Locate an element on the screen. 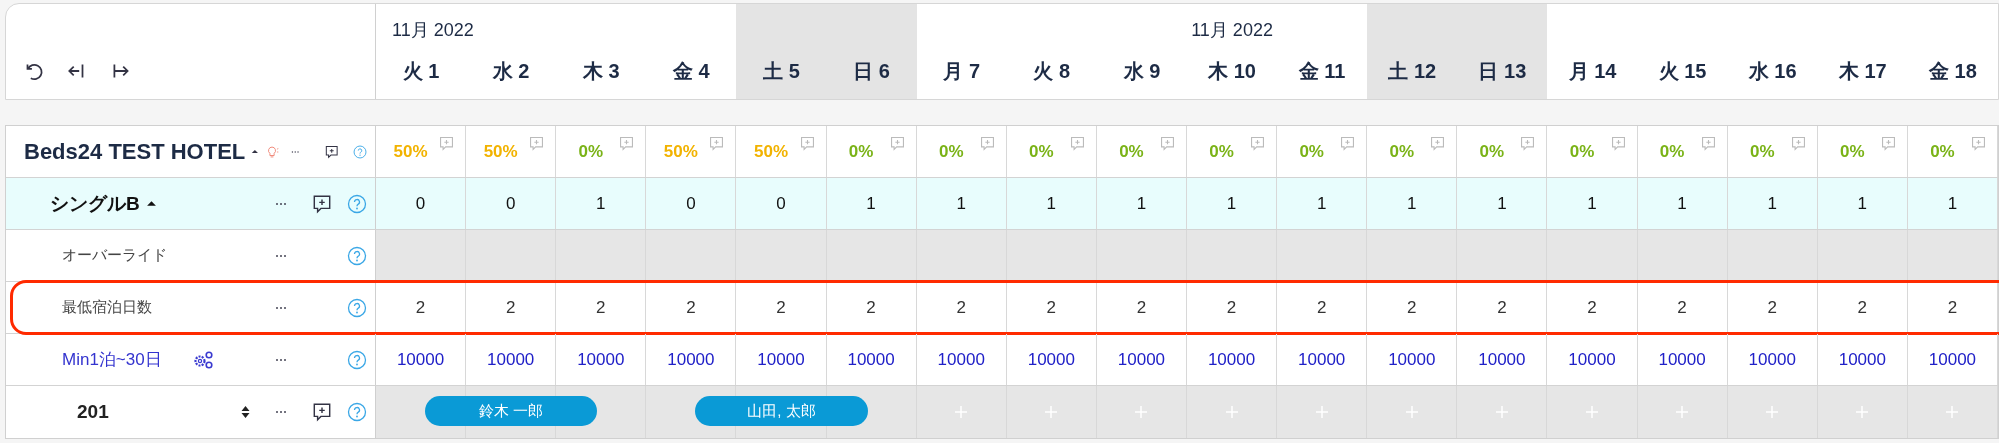 The height and width of the screenshot is (443, 1999). day-header: 金 4 is located at coordinates (691, 71).